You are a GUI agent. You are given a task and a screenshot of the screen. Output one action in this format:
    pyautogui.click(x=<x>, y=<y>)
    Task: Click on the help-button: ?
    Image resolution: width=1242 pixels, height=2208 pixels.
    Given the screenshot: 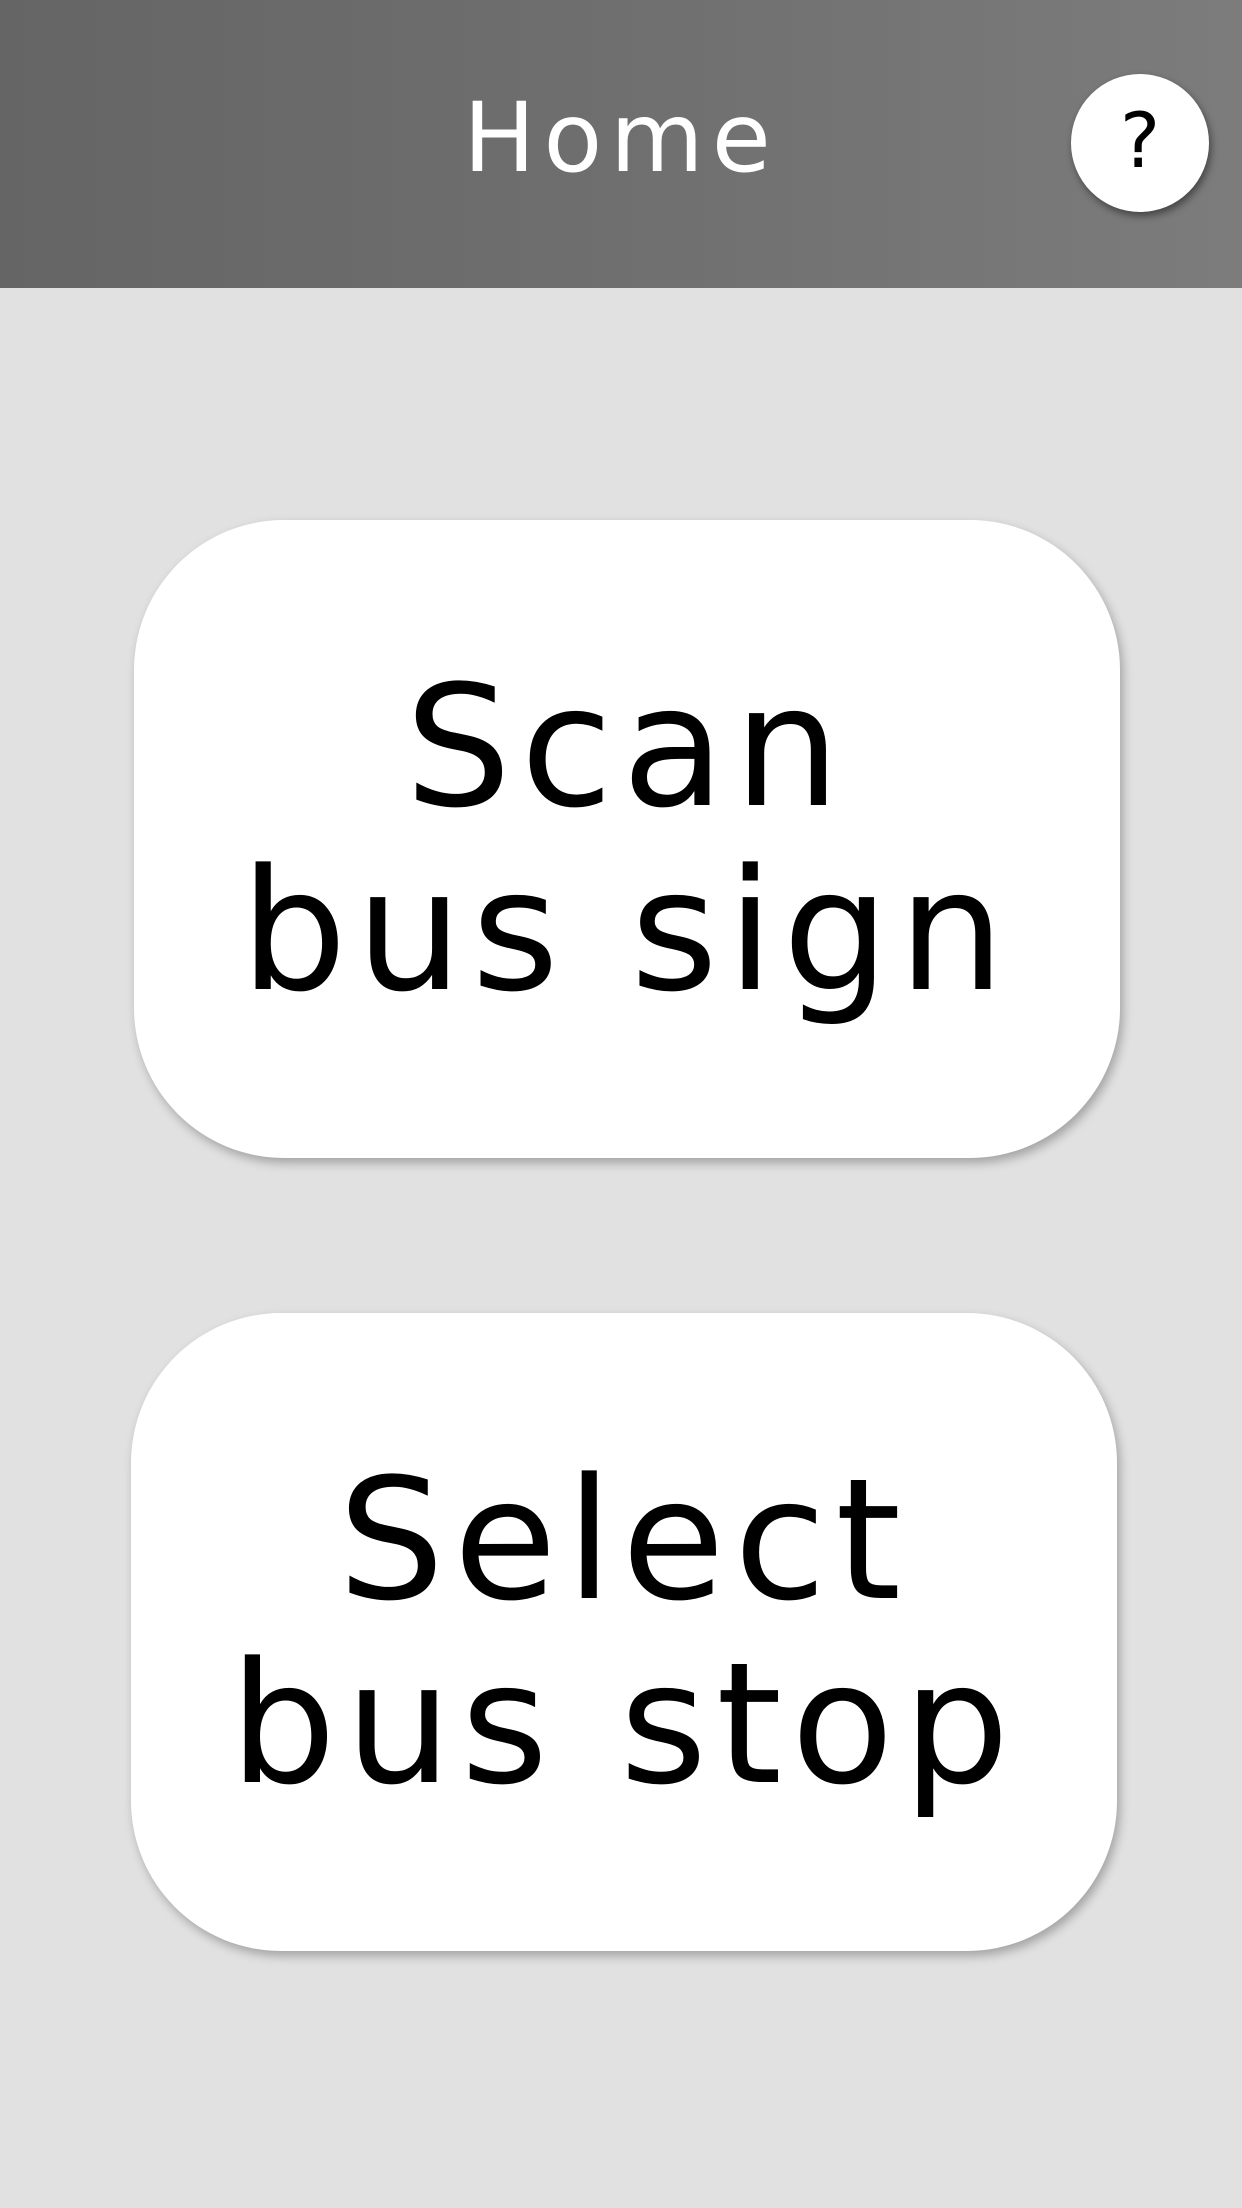 What is the action you would take?
    pyautogui.click(x=1140, y=143)
    